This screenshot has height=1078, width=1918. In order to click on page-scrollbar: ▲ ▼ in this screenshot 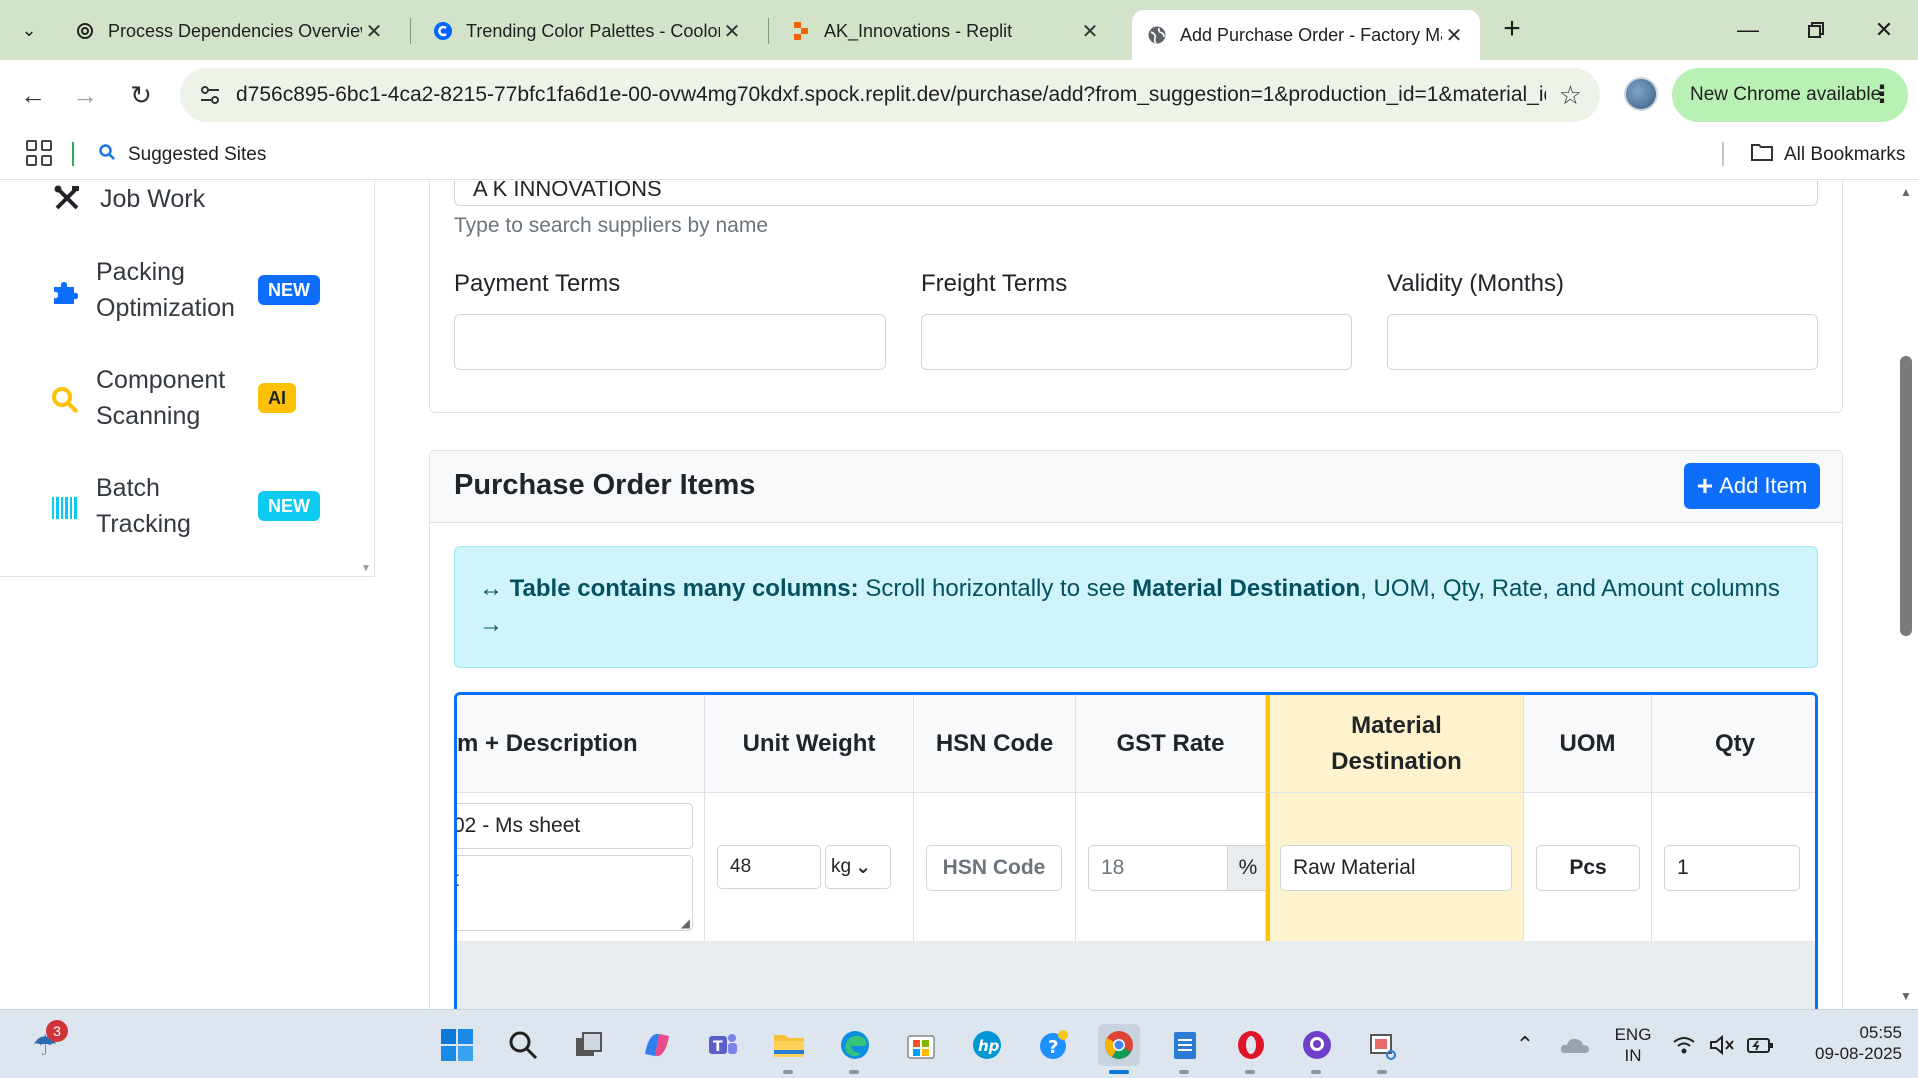, I will do `click(1907, 595)`.